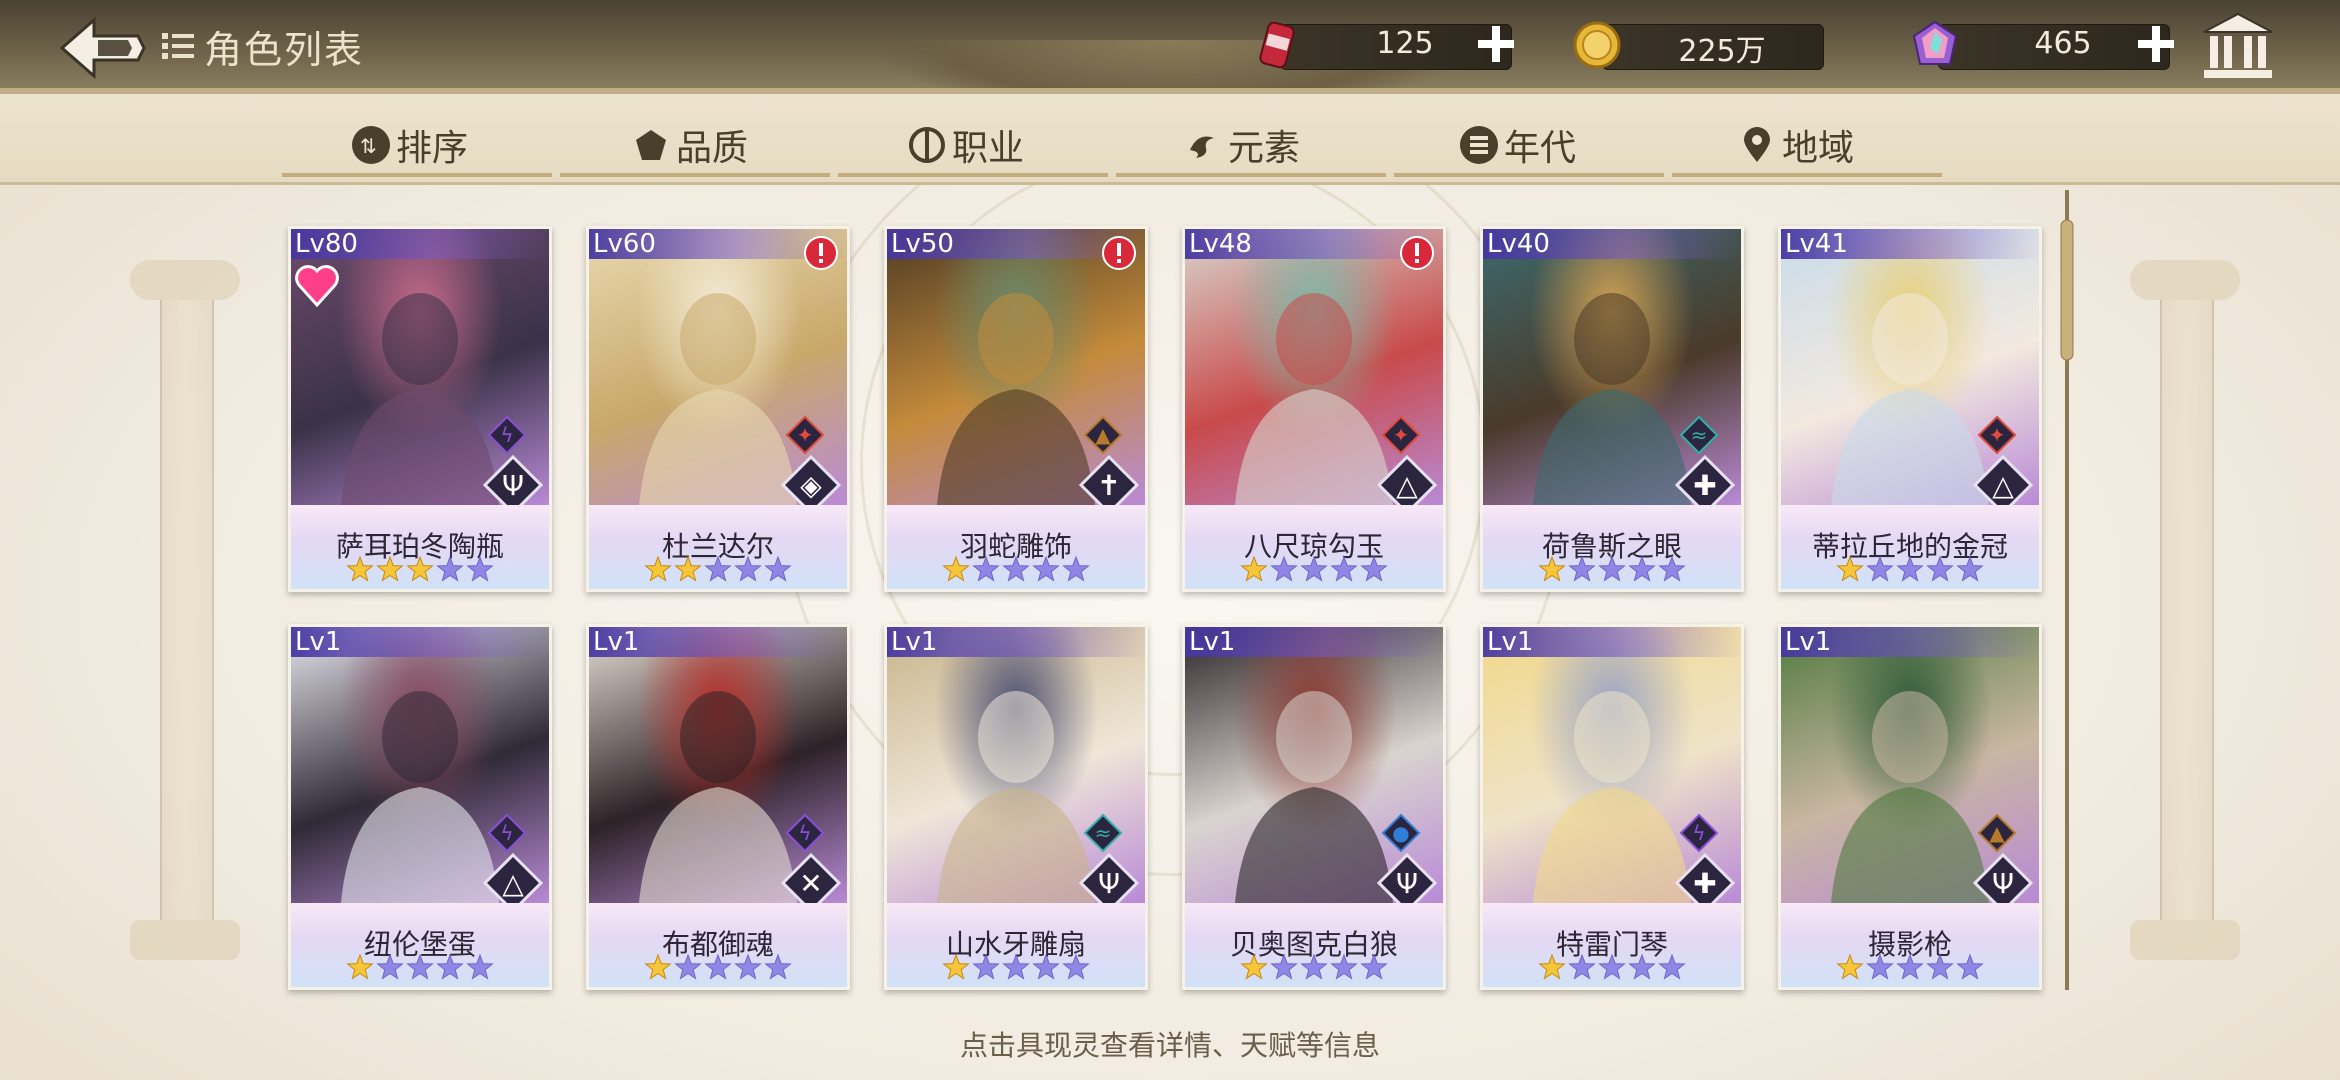 Image resolution: width=2340 pixels, height=1080 pixels. I want to click on character-card: Lv40 ≈ ✚ 荷鲁斯之眼, so click(1612, 409).